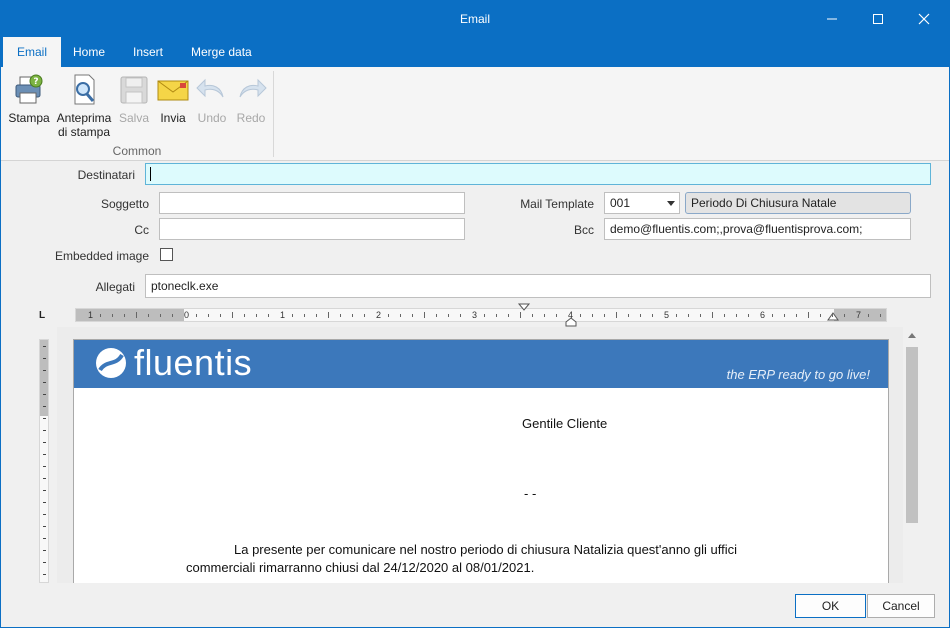 Image resolution: width=950 pixels, height=628 pixels. Describe the element at coordinates (571, 322) in the screenshot. I see `left-indent-marker` at that location.